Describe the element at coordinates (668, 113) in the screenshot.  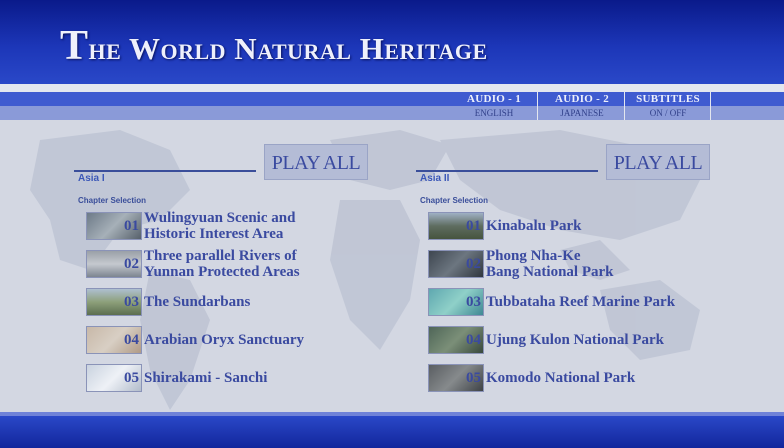
I see `subtitles-value: ON / OFF` at that location.